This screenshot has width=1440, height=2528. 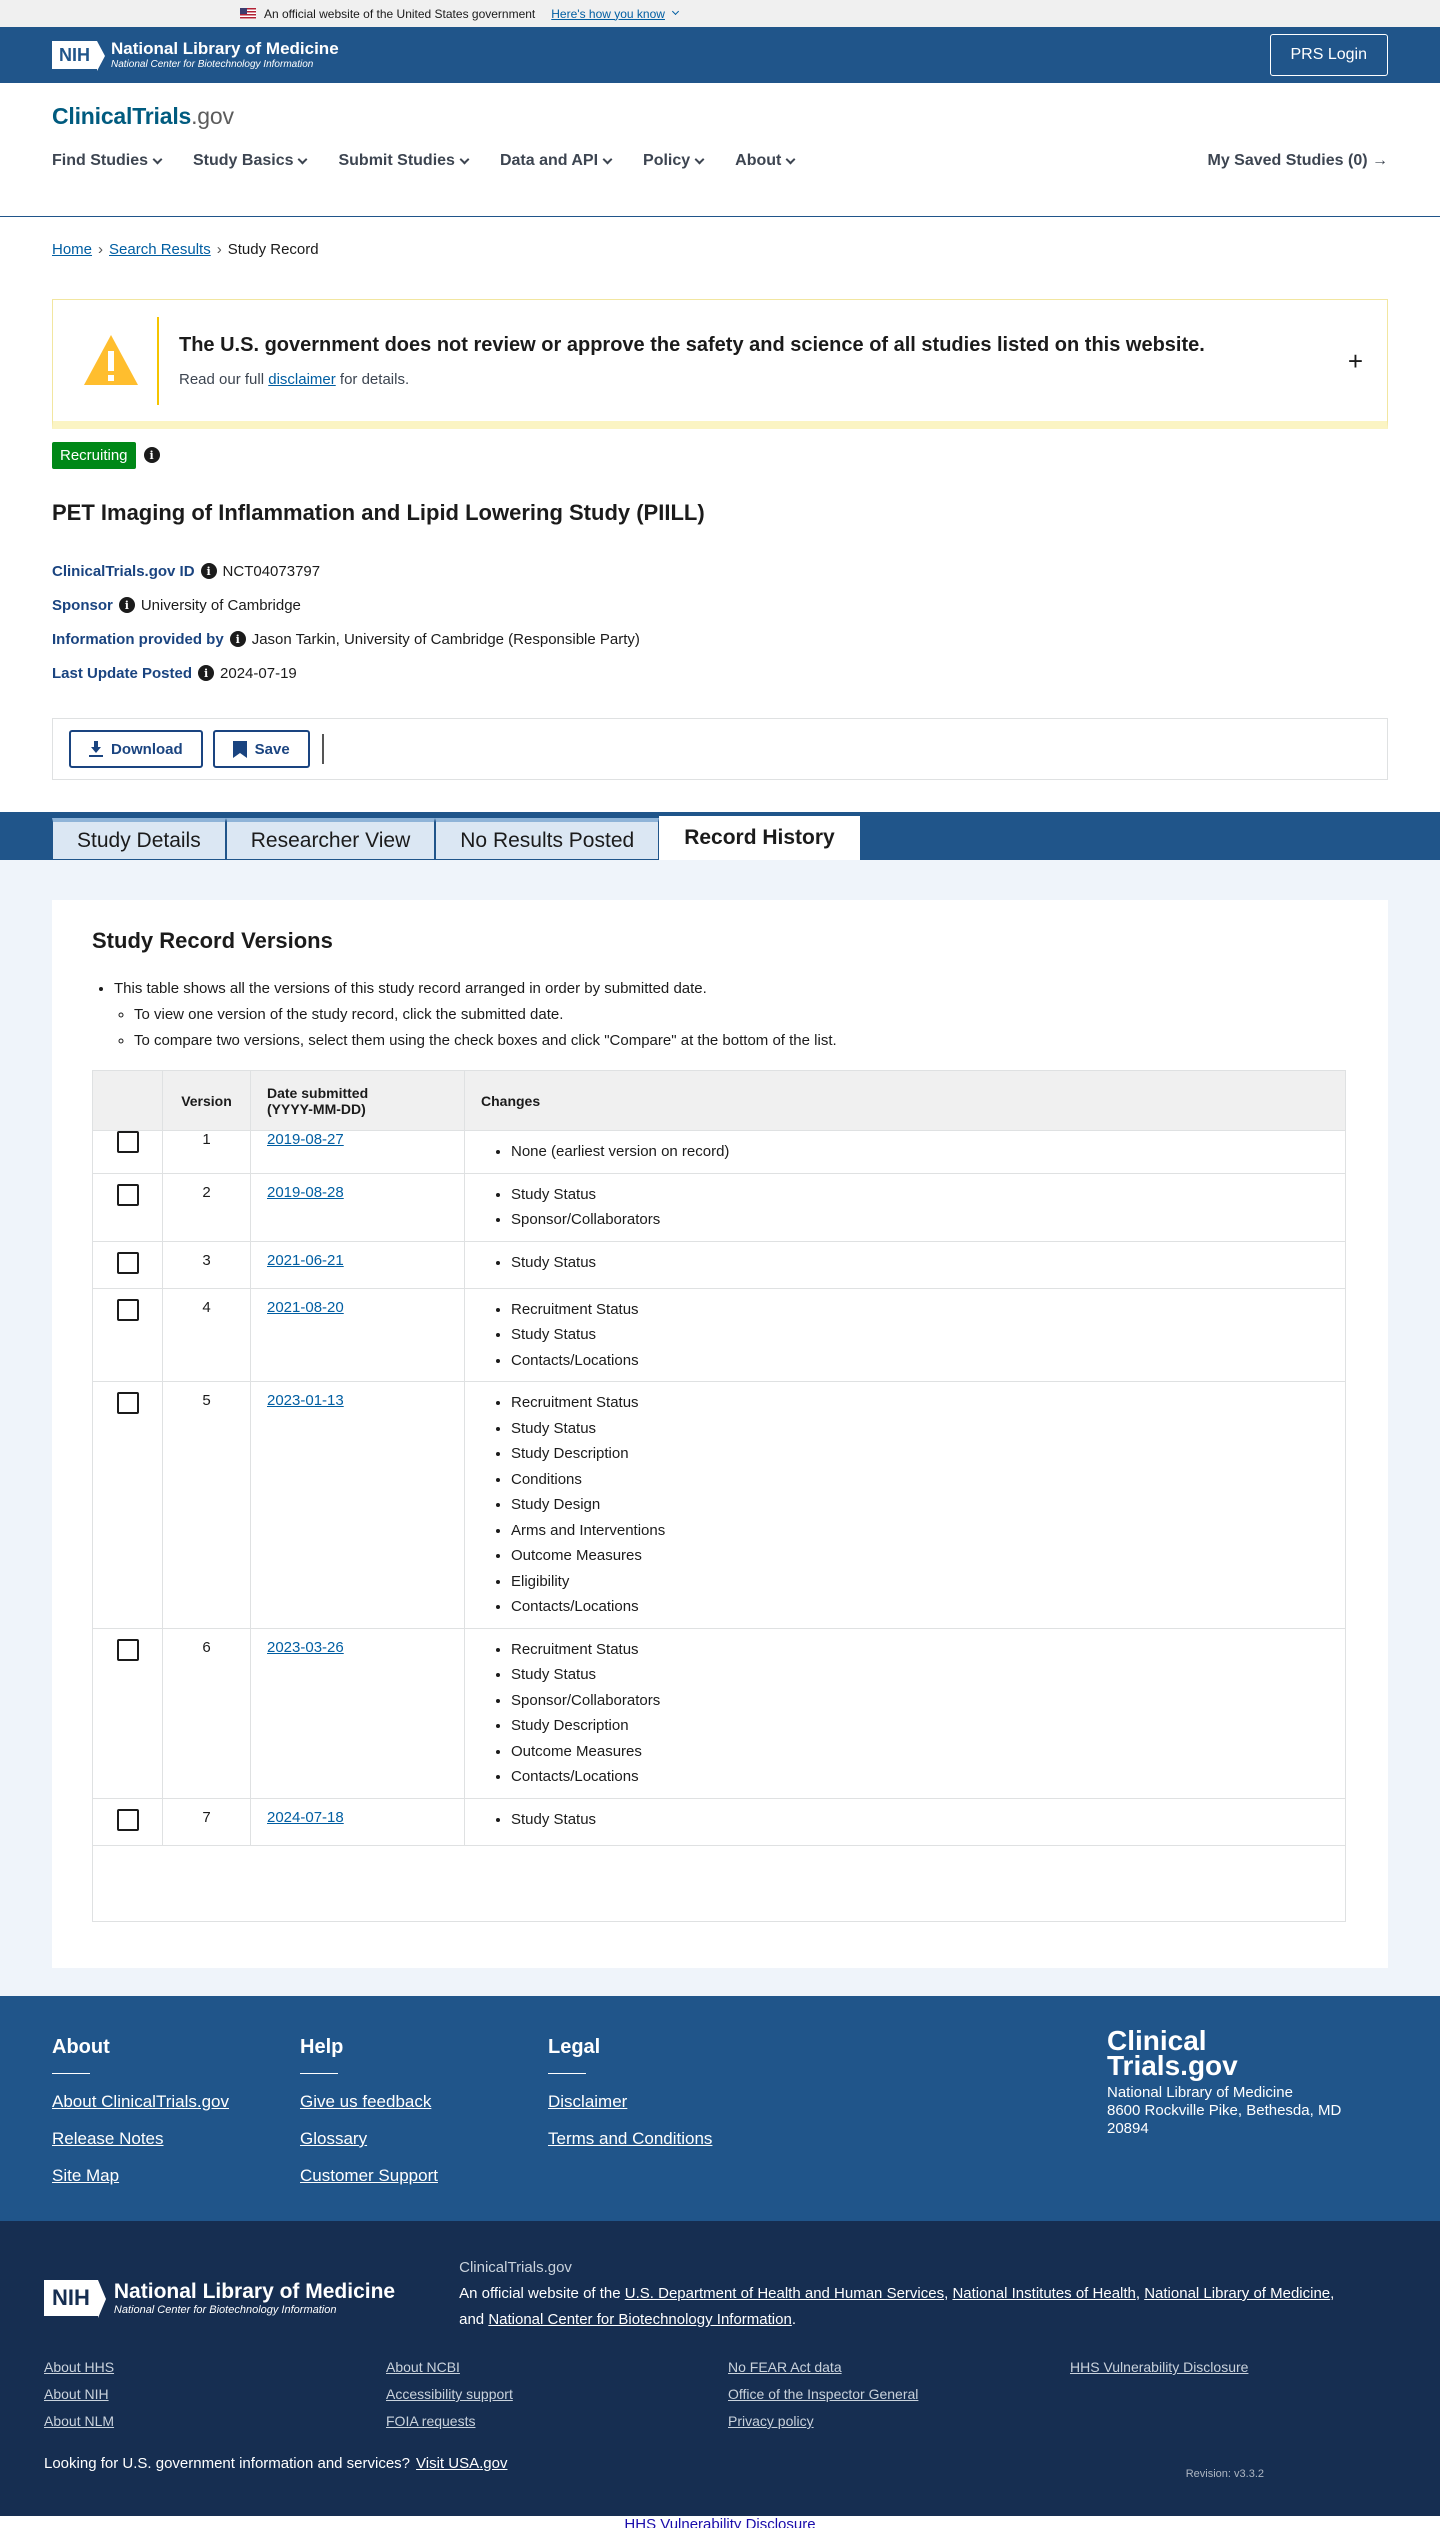 I want to click on revision-text: Revision: v3.3.2, so click(x=1224, y=2474).